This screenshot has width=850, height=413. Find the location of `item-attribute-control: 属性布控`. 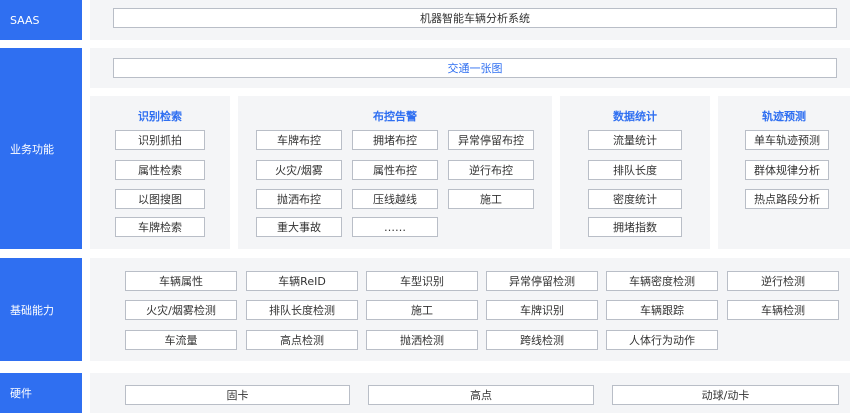

item-attribute-control: 属性布控 is located at coordinates (395, 170).